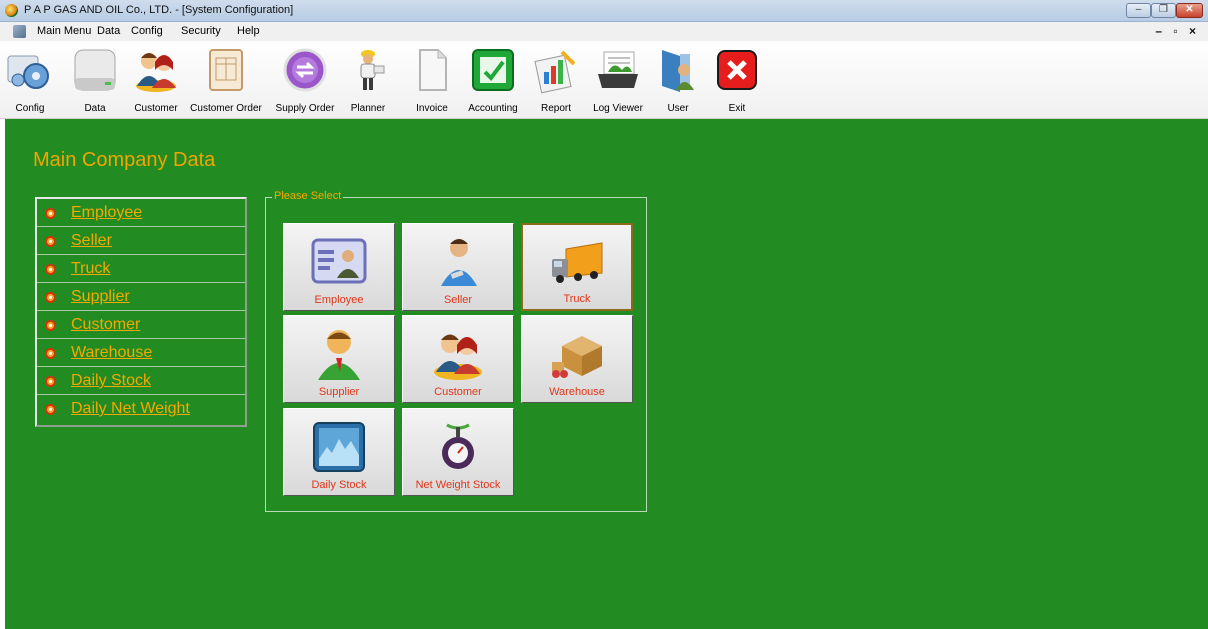  What do you see at coordinates (64, 31) in the screenshot?
I see `menu-main-menu: Main Menu` at bounding box center [64, 31].